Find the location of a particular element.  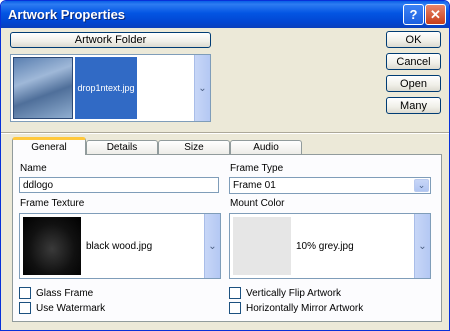

frame-type-value: Frame 01 is located at coordinates (254, 185).